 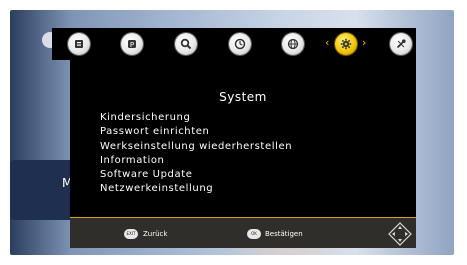 What do you see at coordinates (79, 44) in the screenshot?
I see `epg-icon` at bounding box center [79, 44].